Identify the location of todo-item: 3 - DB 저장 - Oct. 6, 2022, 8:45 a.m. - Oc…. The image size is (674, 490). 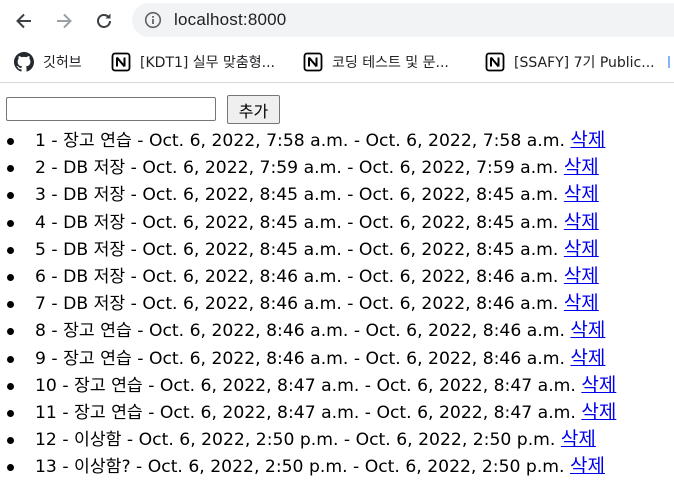
(308, 194).